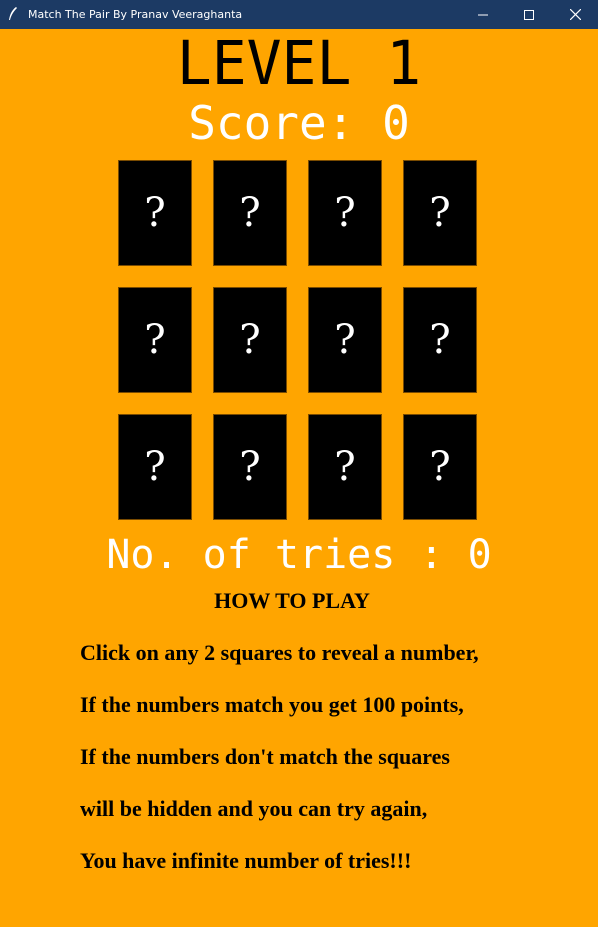 The image size is (598, 927). I want to click on card-1: ?, so click(155, 213).